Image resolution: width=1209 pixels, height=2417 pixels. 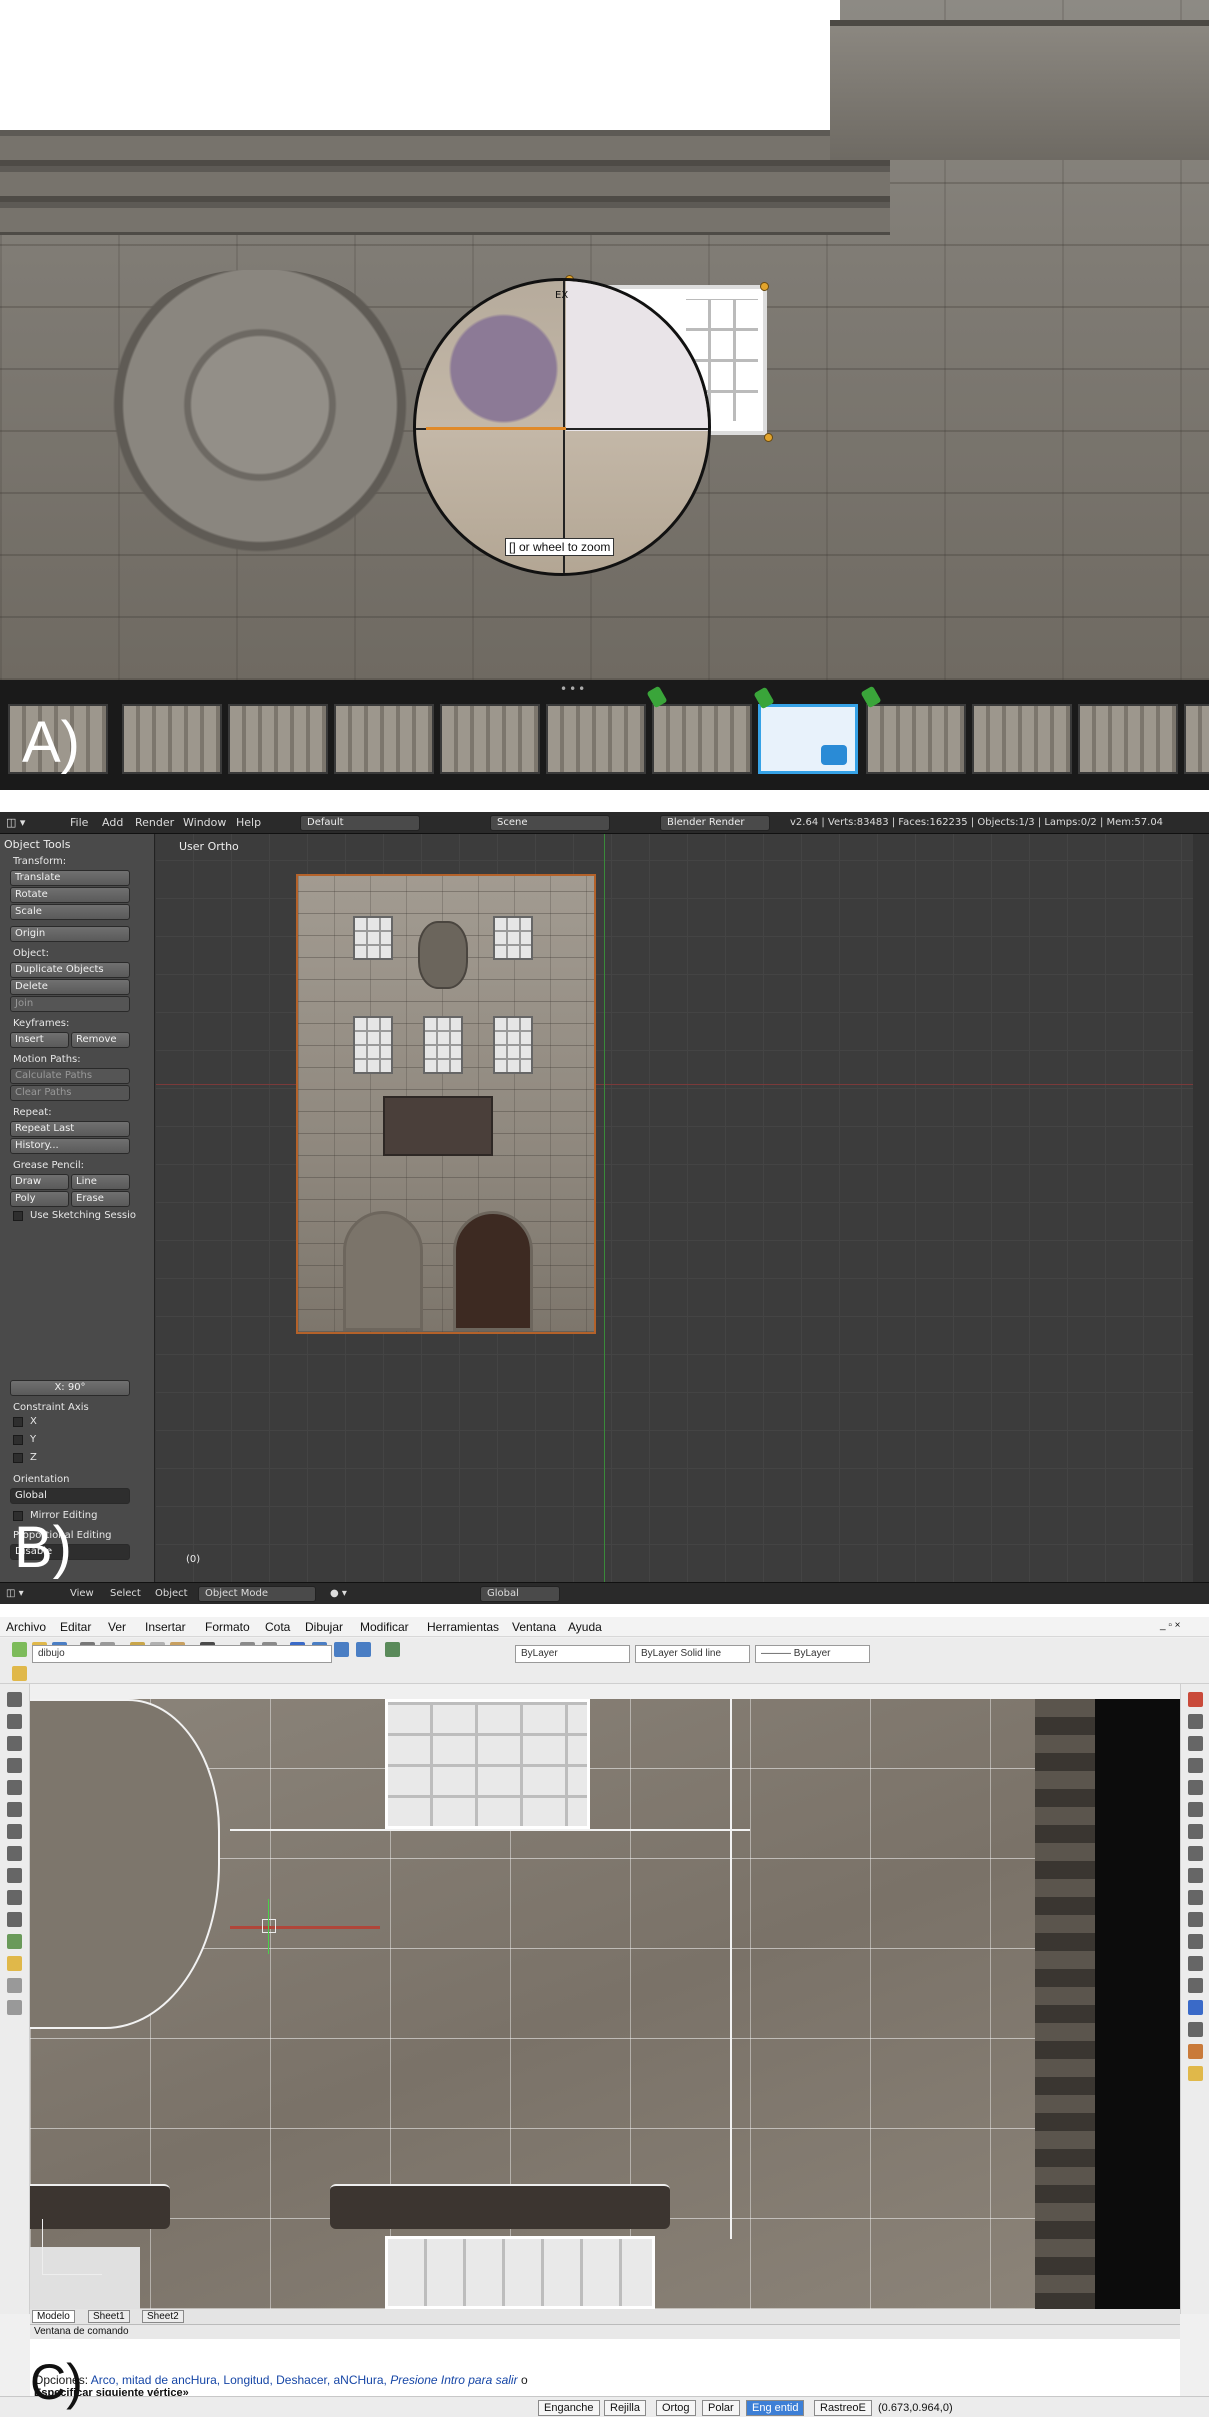 I want to click on array-tool-icon, so click(x=1195, y=1787).